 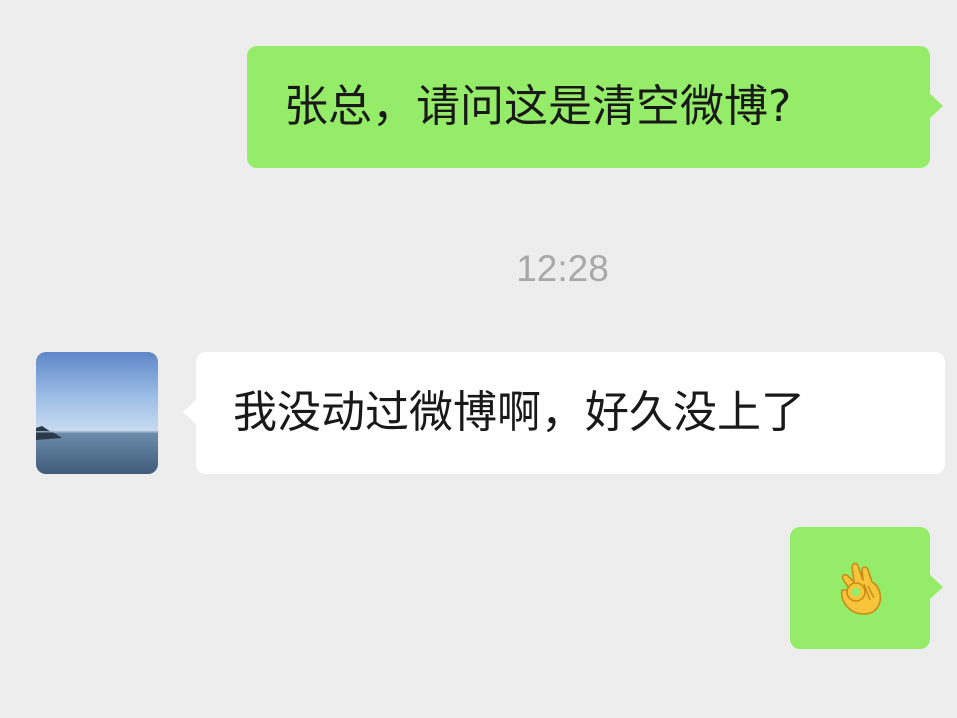 I want to click on message-timestamp: 12:28, so click(x=562, y=268).